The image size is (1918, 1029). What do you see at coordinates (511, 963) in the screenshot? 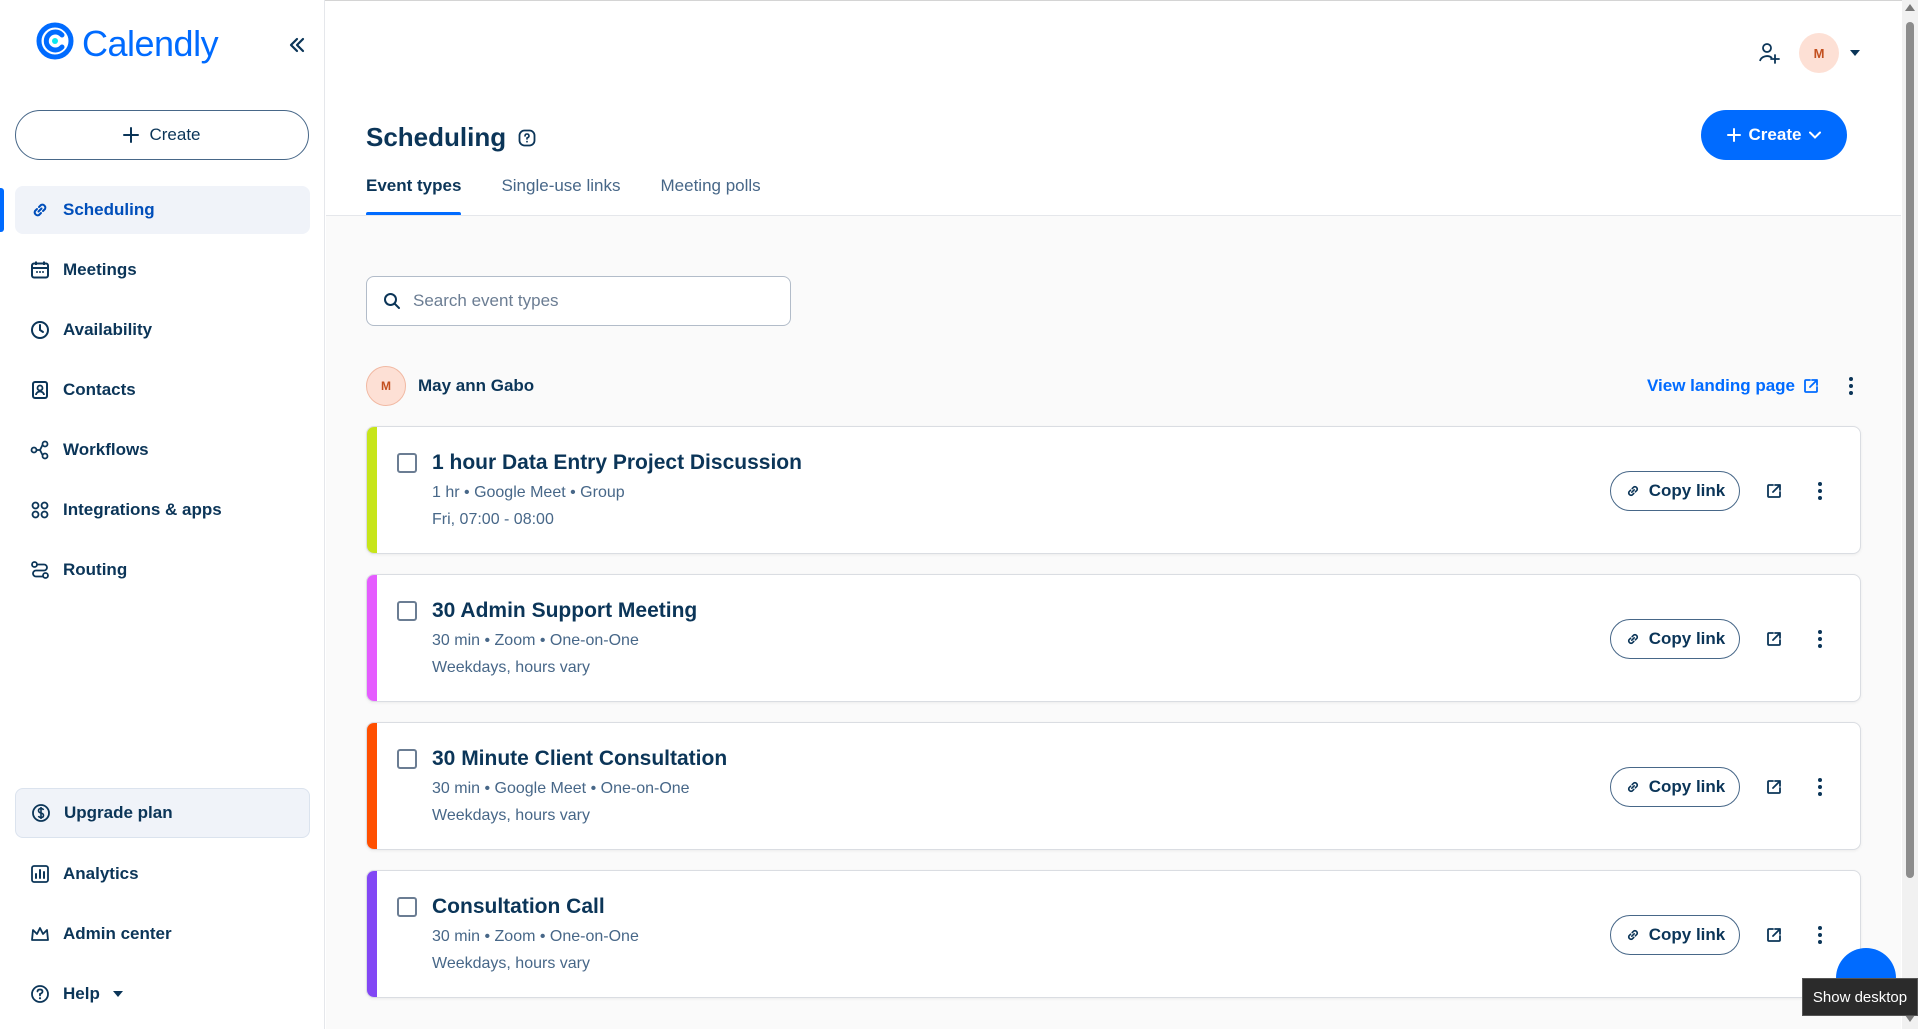
I see `event-schedule: Weekdays, hours vary` at bounding box center [511, 963].